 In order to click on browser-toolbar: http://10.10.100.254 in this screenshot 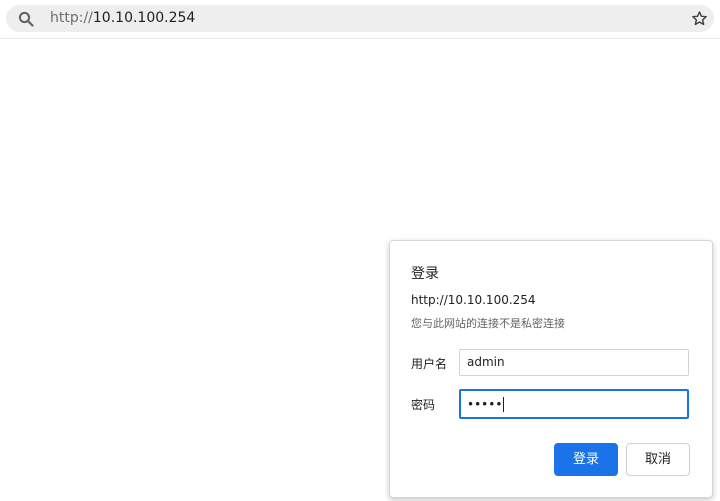, I will do `click(360, 19)`.